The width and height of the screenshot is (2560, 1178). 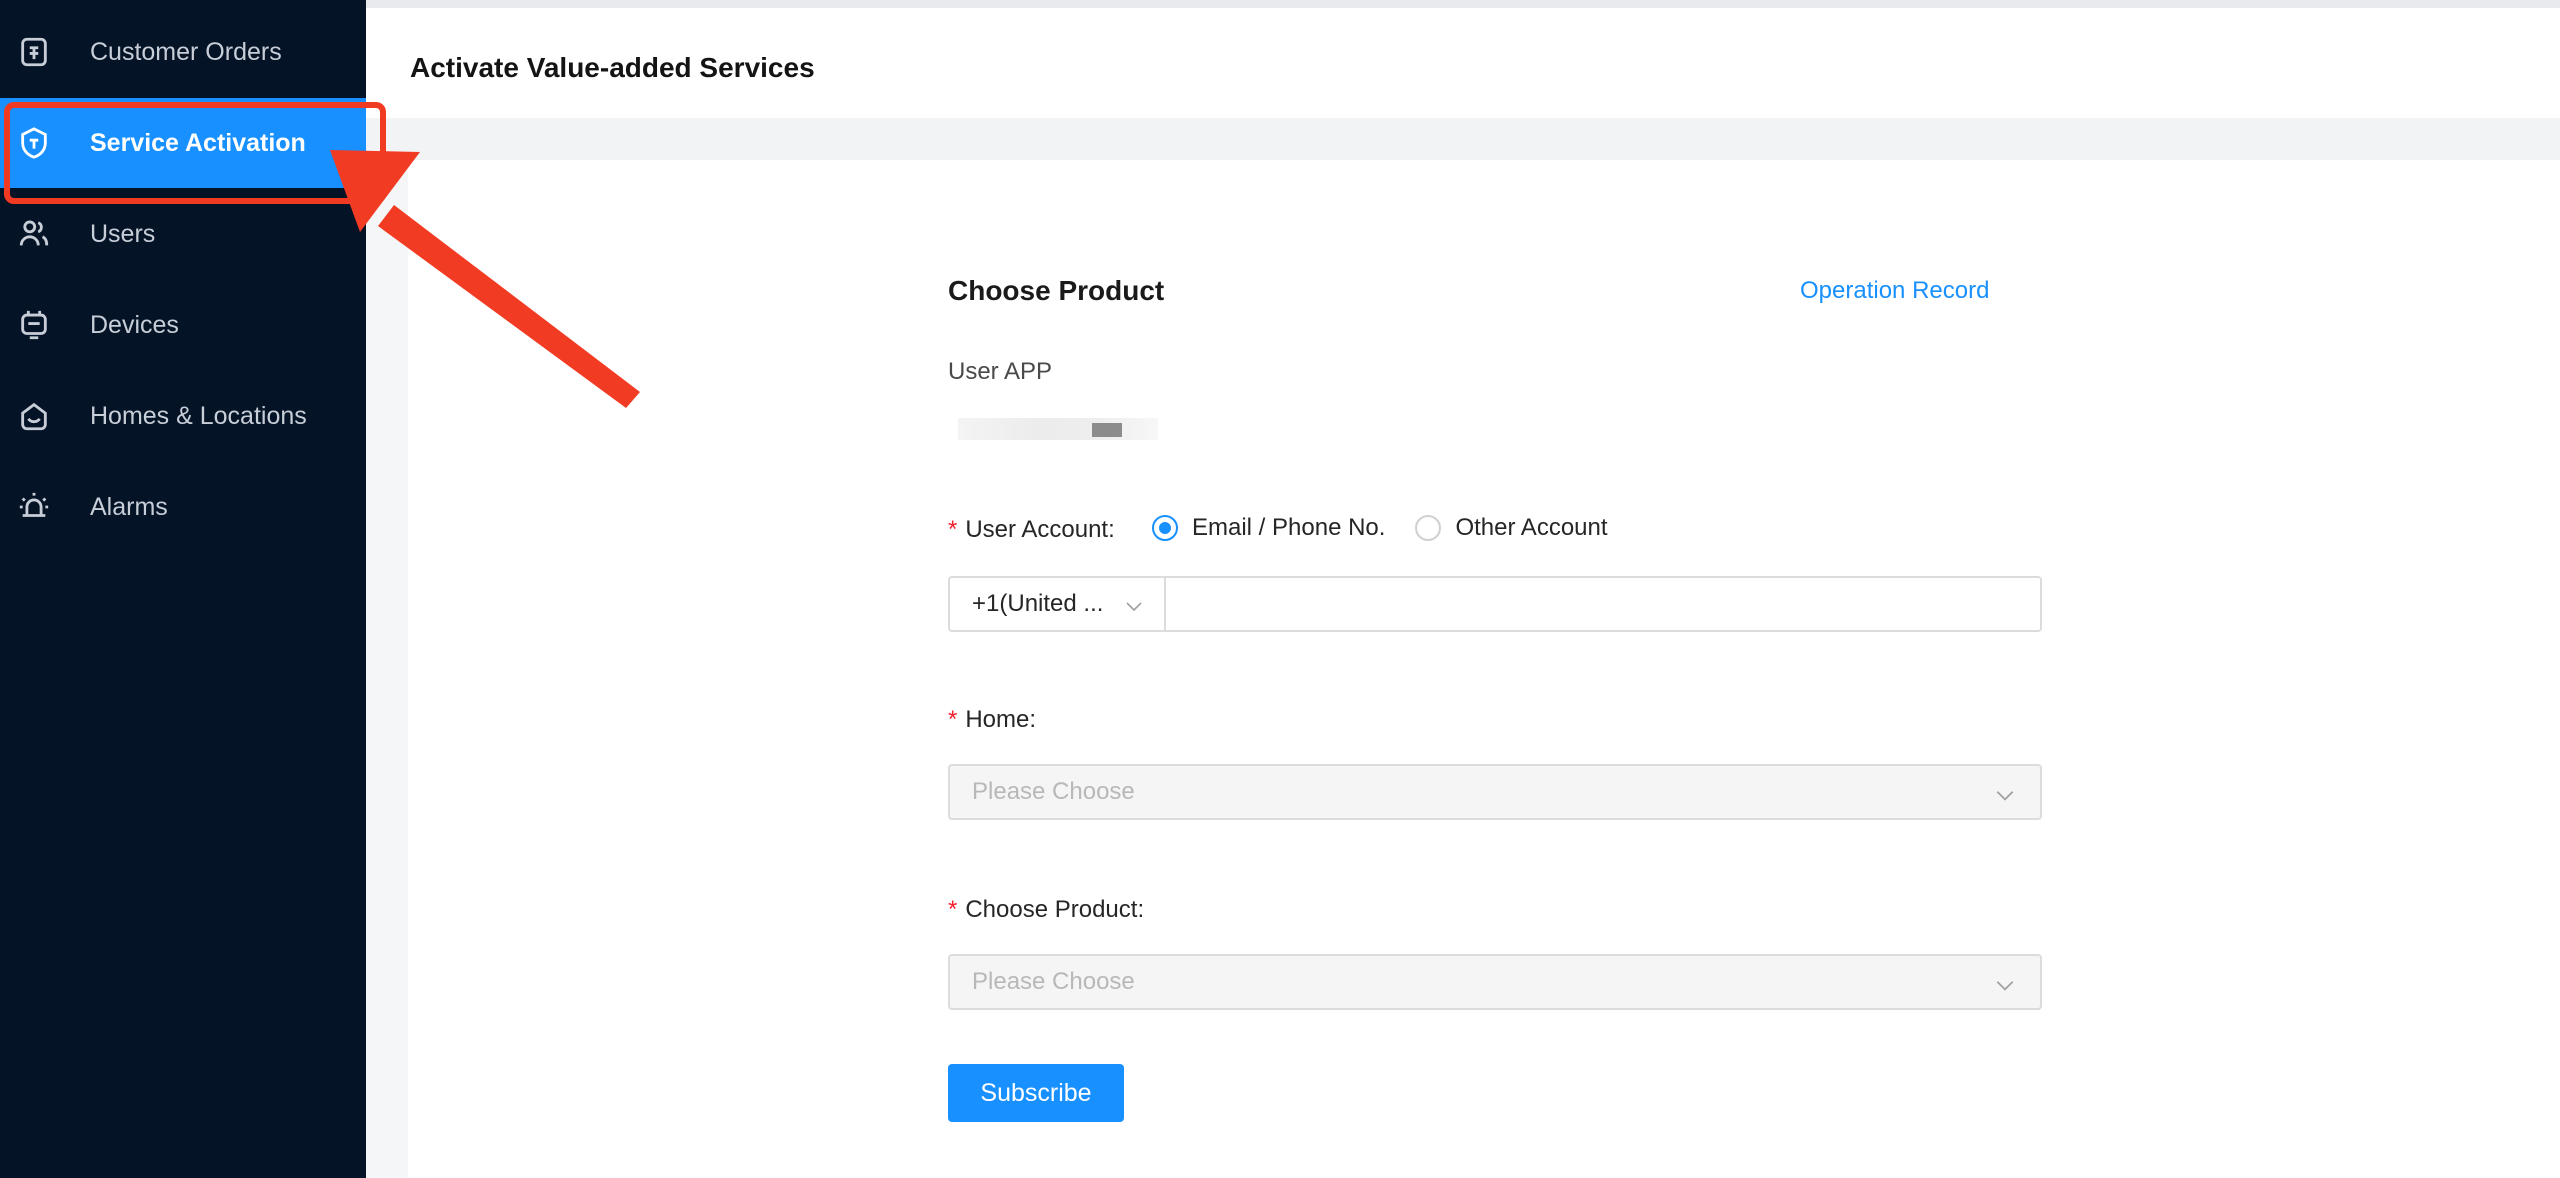 I want to click on sidebar-item-alarms: Alarms, so click(x=183, y=507).